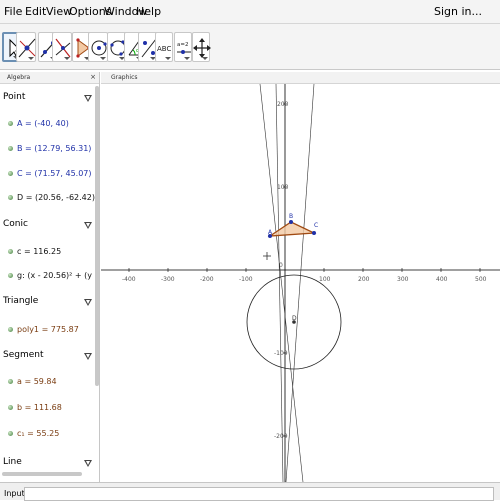 This screenshot has height=501, width=500. I want to click on close-icon: ×, so click(93, 77).